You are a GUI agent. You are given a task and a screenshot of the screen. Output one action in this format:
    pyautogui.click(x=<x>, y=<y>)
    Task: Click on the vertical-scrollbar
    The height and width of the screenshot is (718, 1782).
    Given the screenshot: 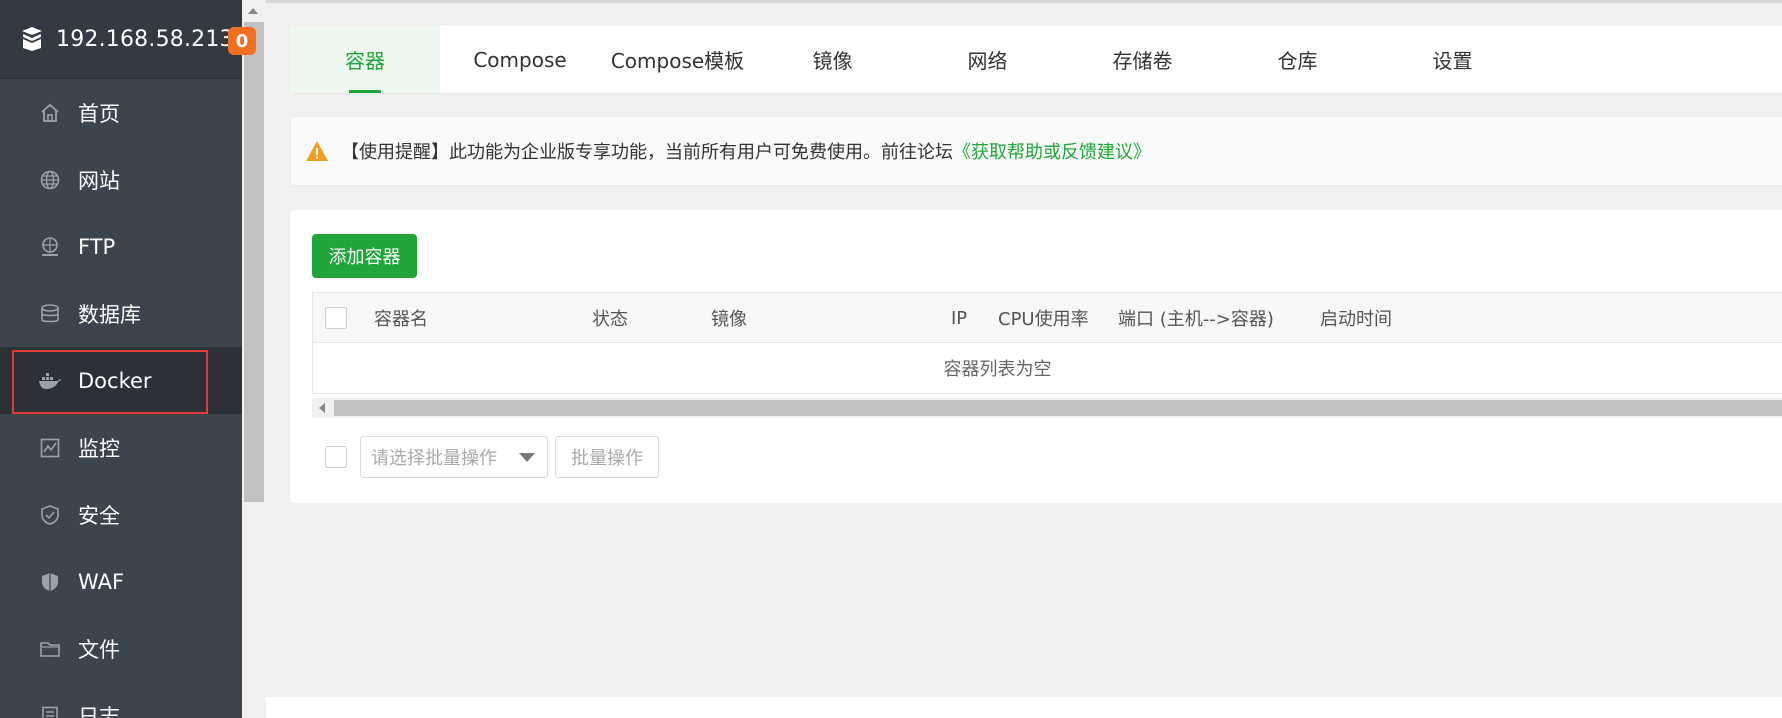 What is the action you would take?
    pyautogui.click(x=254, y=359)
    